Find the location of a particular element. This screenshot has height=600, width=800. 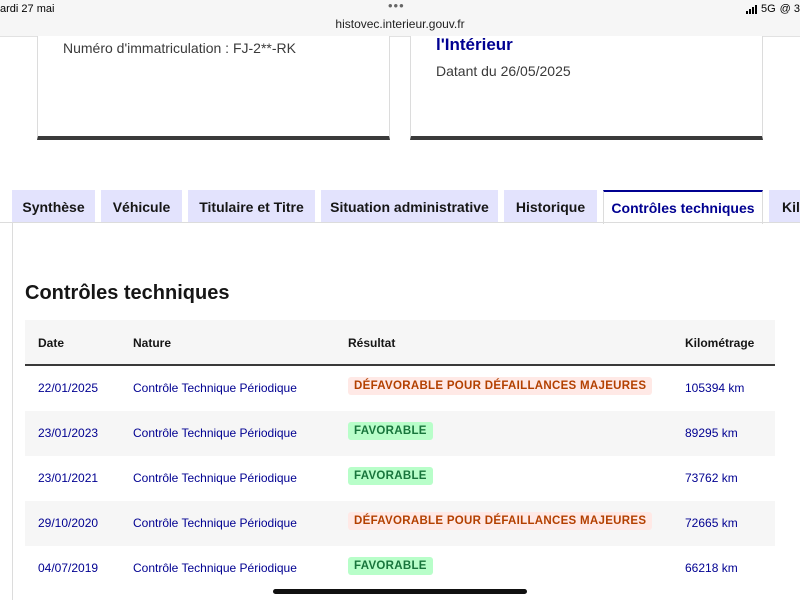

header-result: Résultat is located at coordinates (372, 343).